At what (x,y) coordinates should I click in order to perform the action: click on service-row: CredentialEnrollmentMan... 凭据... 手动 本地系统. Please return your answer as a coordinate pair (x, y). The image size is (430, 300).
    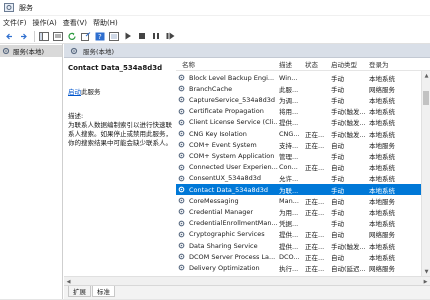
    Looking at the image, I should click on (303, 223).